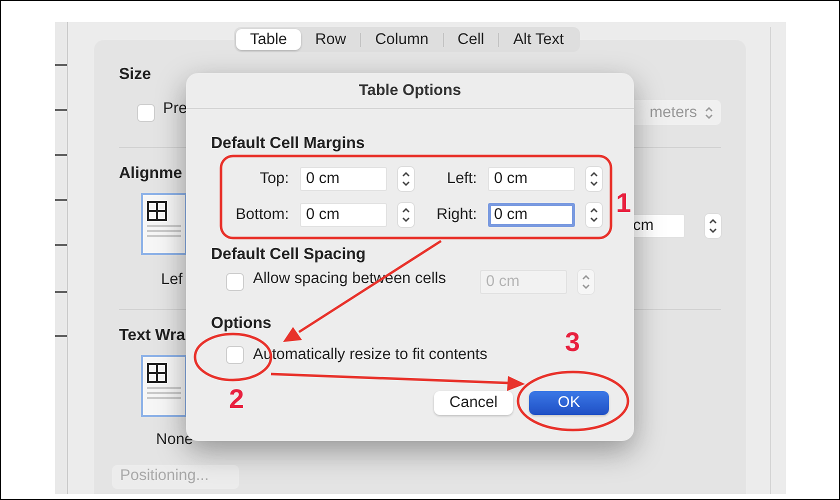  Describe the element at coordinates (175, 440) in the screenshot. I see `option-label: None` at that location.